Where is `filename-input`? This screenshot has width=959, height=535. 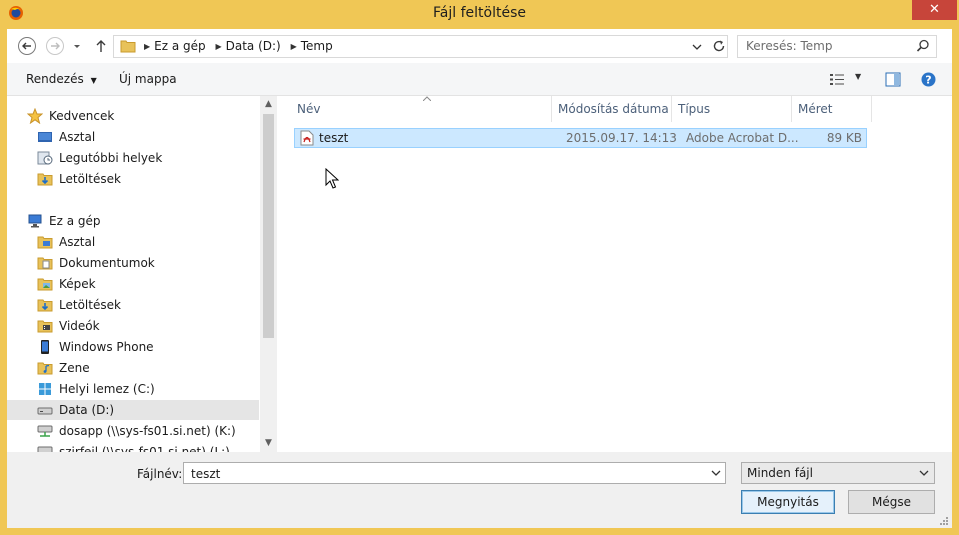 filename-input is located at coordinates (441, 474).